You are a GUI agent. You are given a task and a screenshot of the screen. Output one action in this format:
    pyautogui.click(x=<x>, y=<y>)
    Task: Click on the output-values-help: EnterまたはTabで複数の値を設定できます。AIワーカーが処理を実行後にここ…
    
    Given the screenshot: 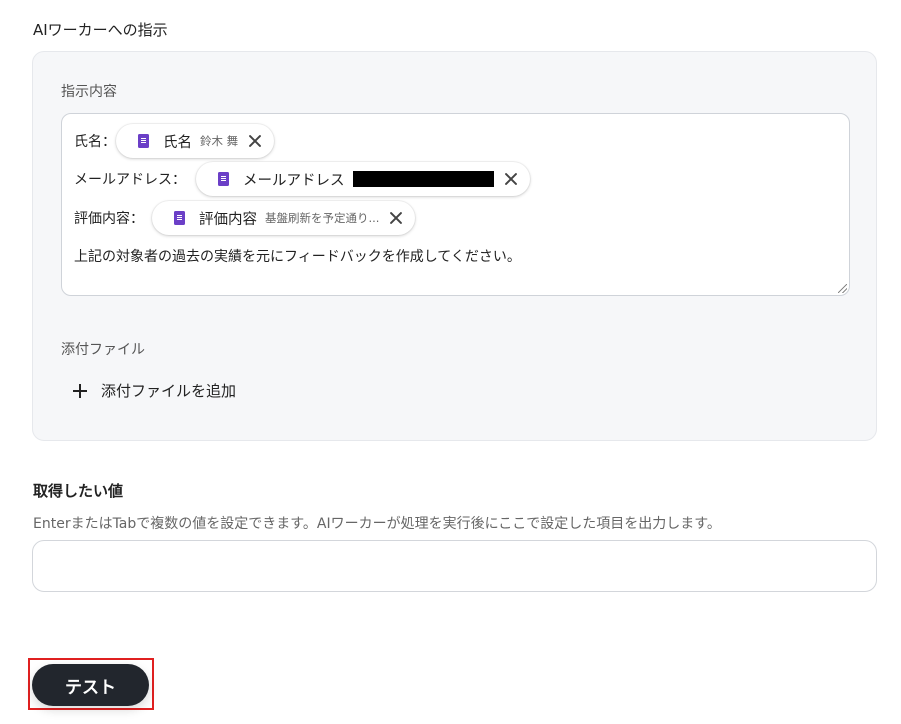 What is the action you would take?
    pyautogui.click(x=377, y=524)
    